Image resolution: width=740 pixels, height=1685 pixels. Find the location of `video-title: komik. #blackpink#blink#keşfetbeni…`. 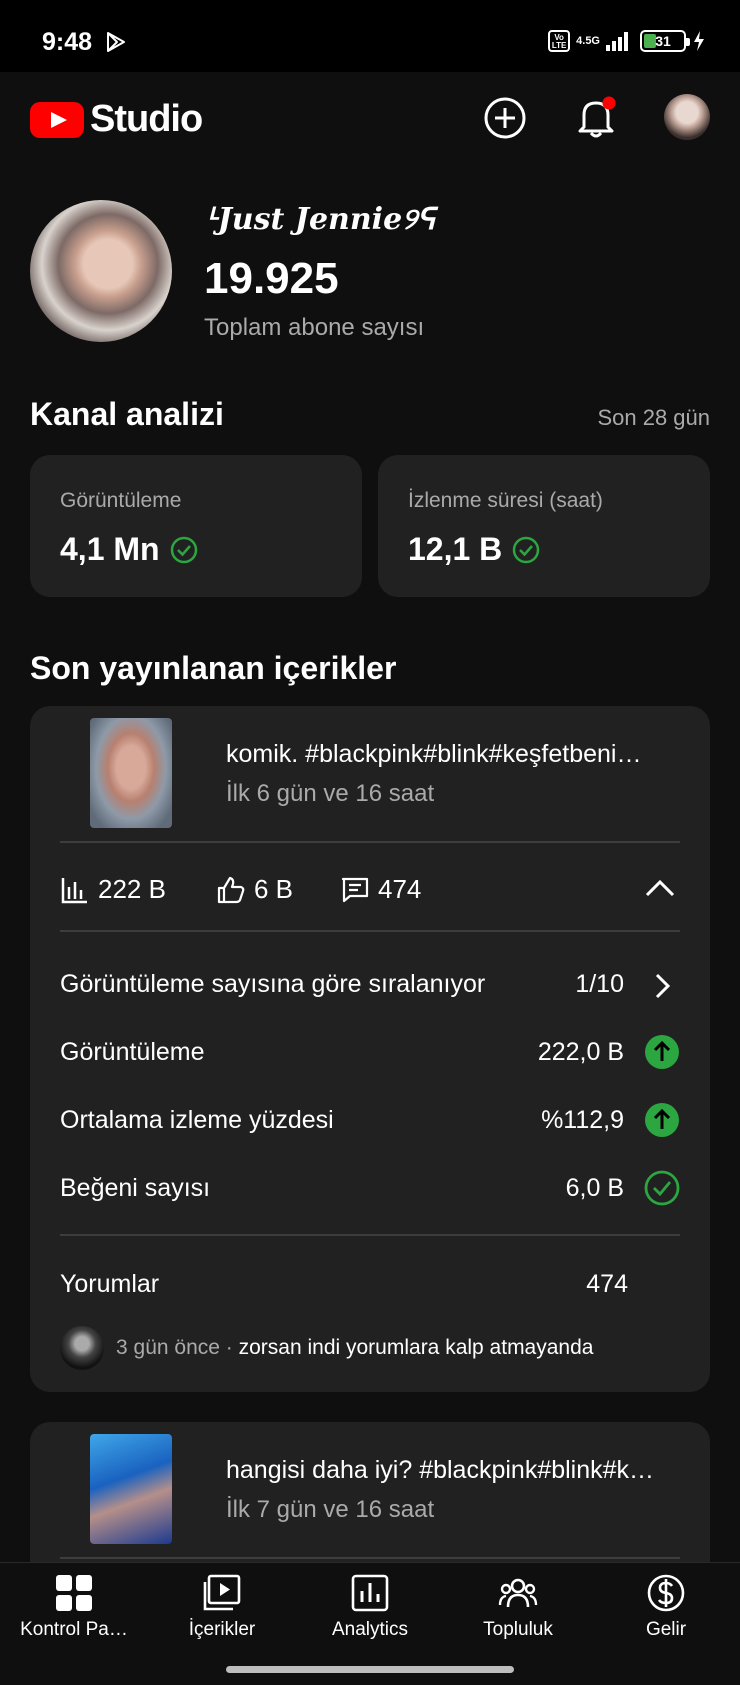

video-title: komik. #blackpink#blink#keşfetbeni… is located at coordinates (451, 754).